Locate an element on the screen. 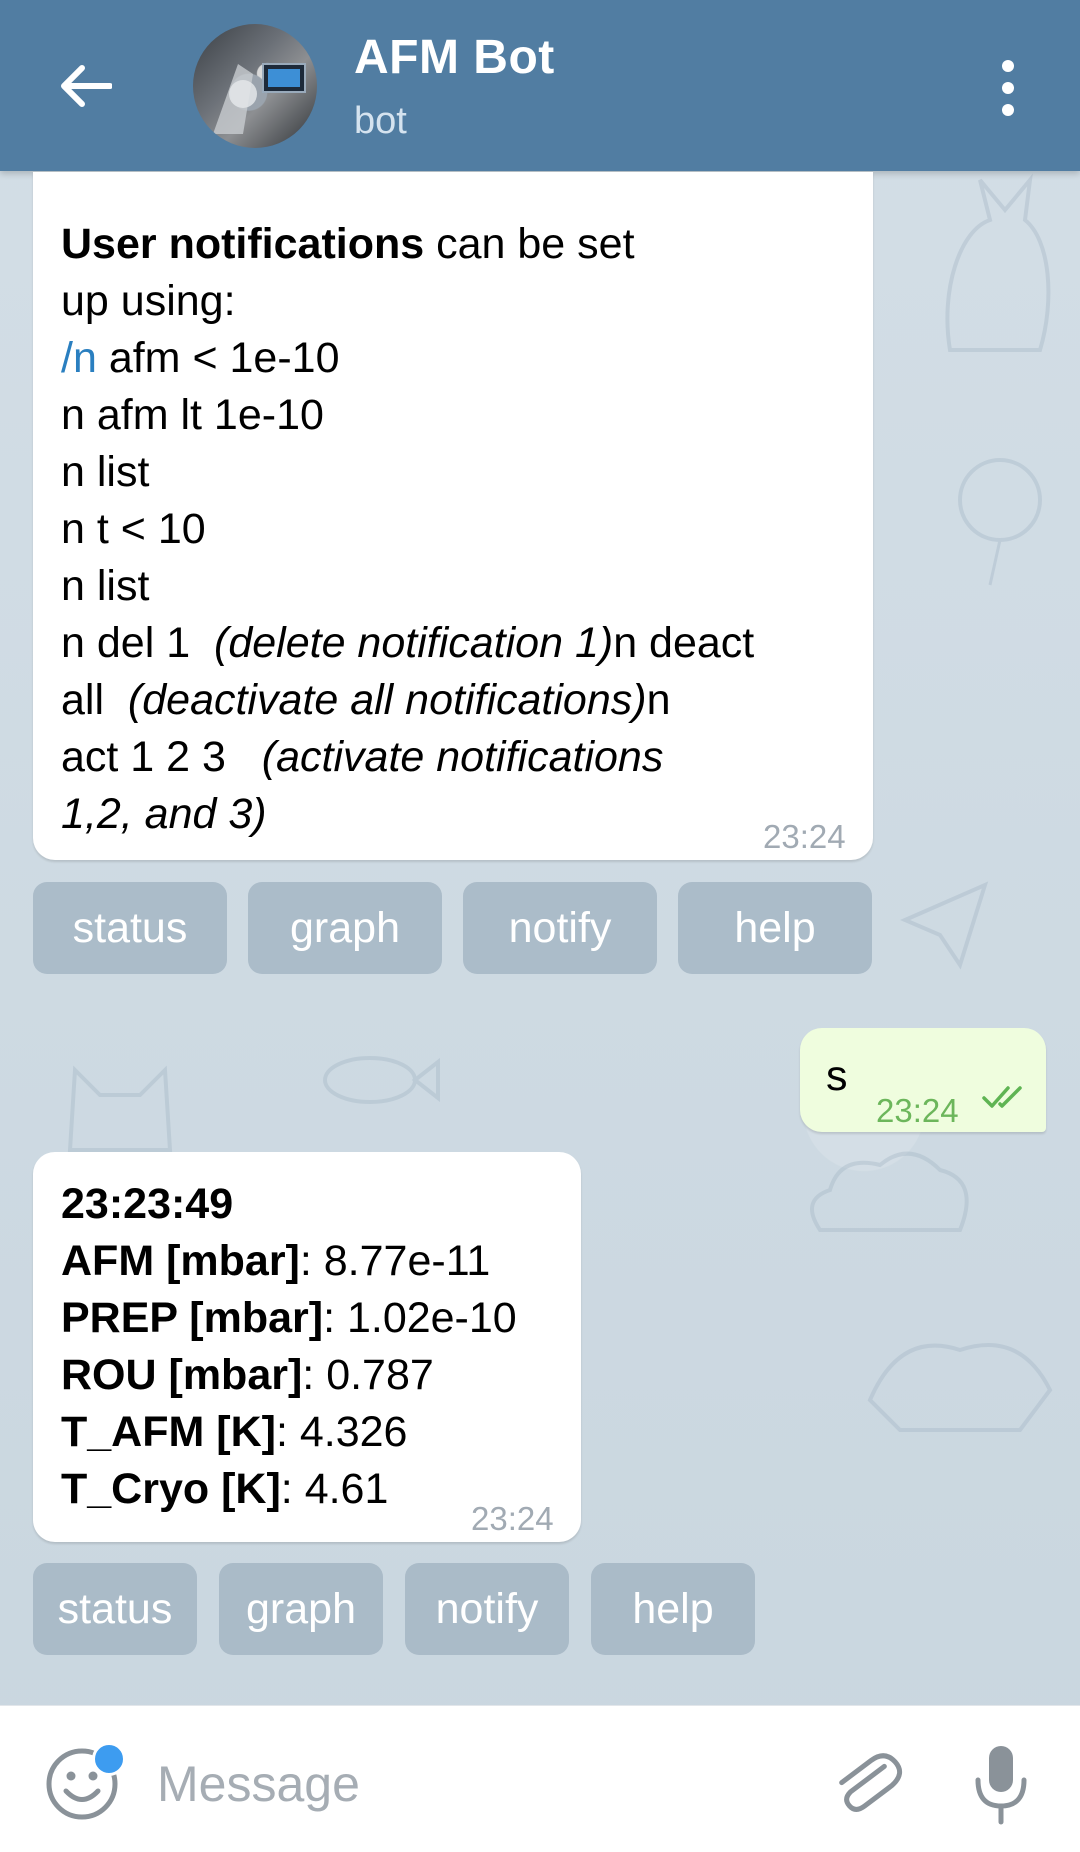  back-button is located at coordinates (86, 86).